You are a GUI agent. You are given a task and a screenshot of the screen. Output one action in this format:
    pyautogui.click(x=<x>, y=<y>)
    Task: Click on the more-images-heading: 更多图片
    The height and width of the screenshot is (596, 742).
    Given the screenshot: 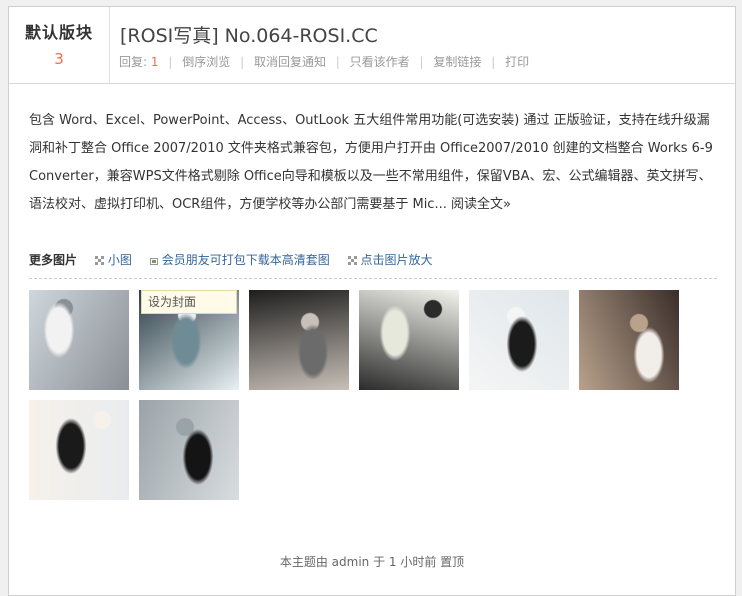 What is the action you would take?
    pyautogui.click(x=53, y=260)
    